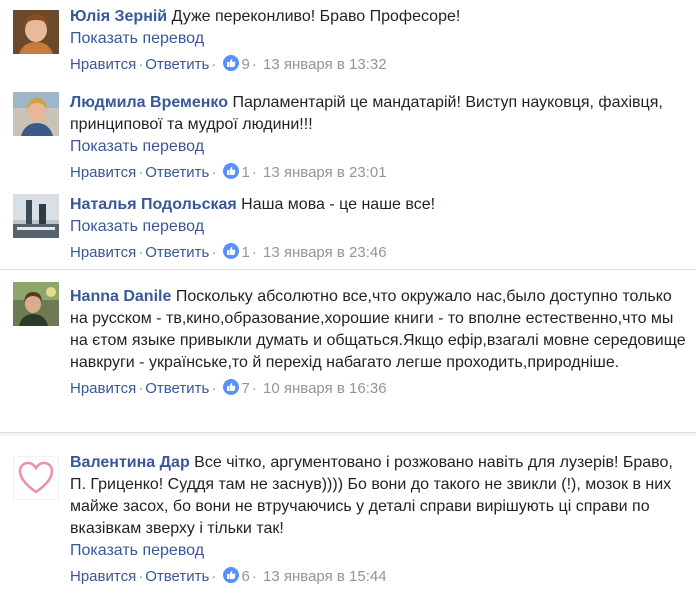 Image resolution: width=696 pixels, height=600 pixels. What do you see at coordinates (325, 252) in the screenshot?
I see `comment-timestamp: 13 января в 23:46` at bounding box center [325, 252].